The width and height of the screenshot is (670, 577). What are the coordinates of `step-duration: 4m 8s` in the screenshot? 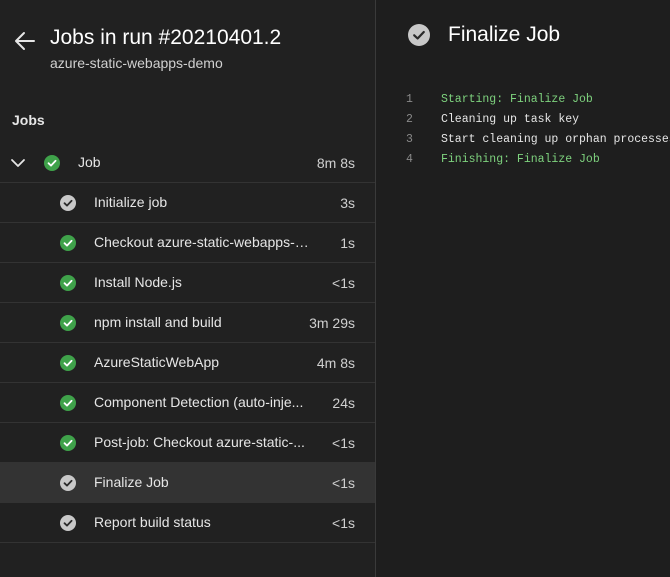 It's located at (335, 363).